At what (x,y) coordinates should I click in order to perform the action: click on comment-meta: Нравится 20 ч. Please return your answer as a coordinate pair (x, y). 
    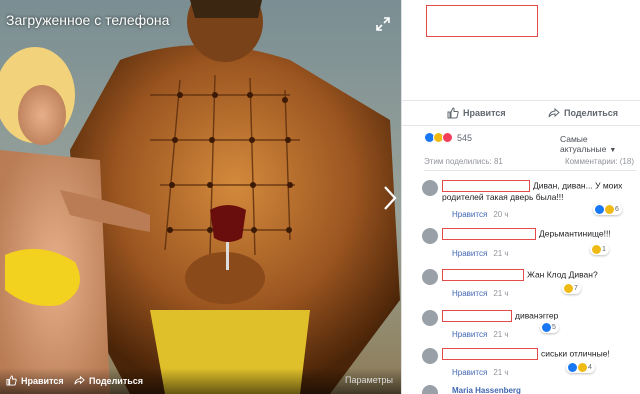
    Looking at the image, I should click on (480, 214).